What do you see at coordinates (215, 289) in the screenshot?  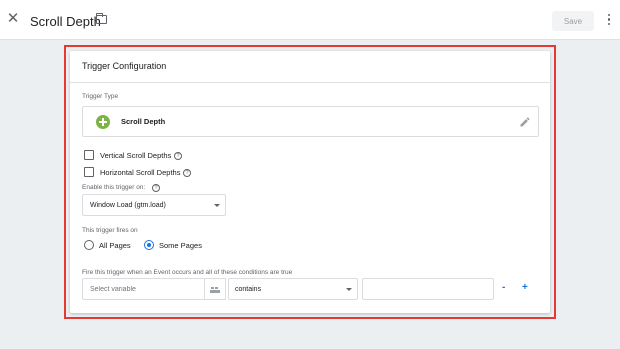 I see `variable-picker-icon` at bounding box center [215, 289].